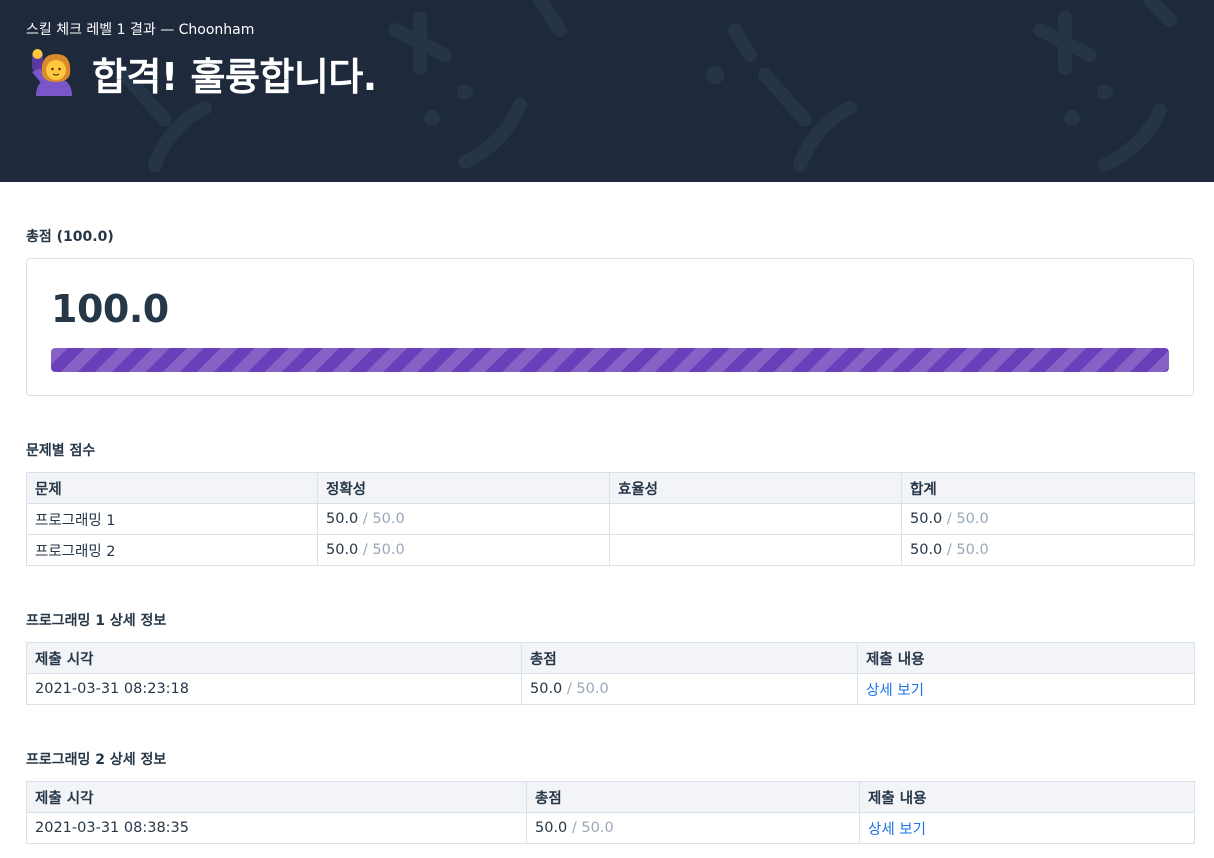 The image size is (1214, 858). What do you see at coordinates (755, 488) in the screenshot?
I see `column-header-efficiency: 효율성` at bounding box center [755, 488].